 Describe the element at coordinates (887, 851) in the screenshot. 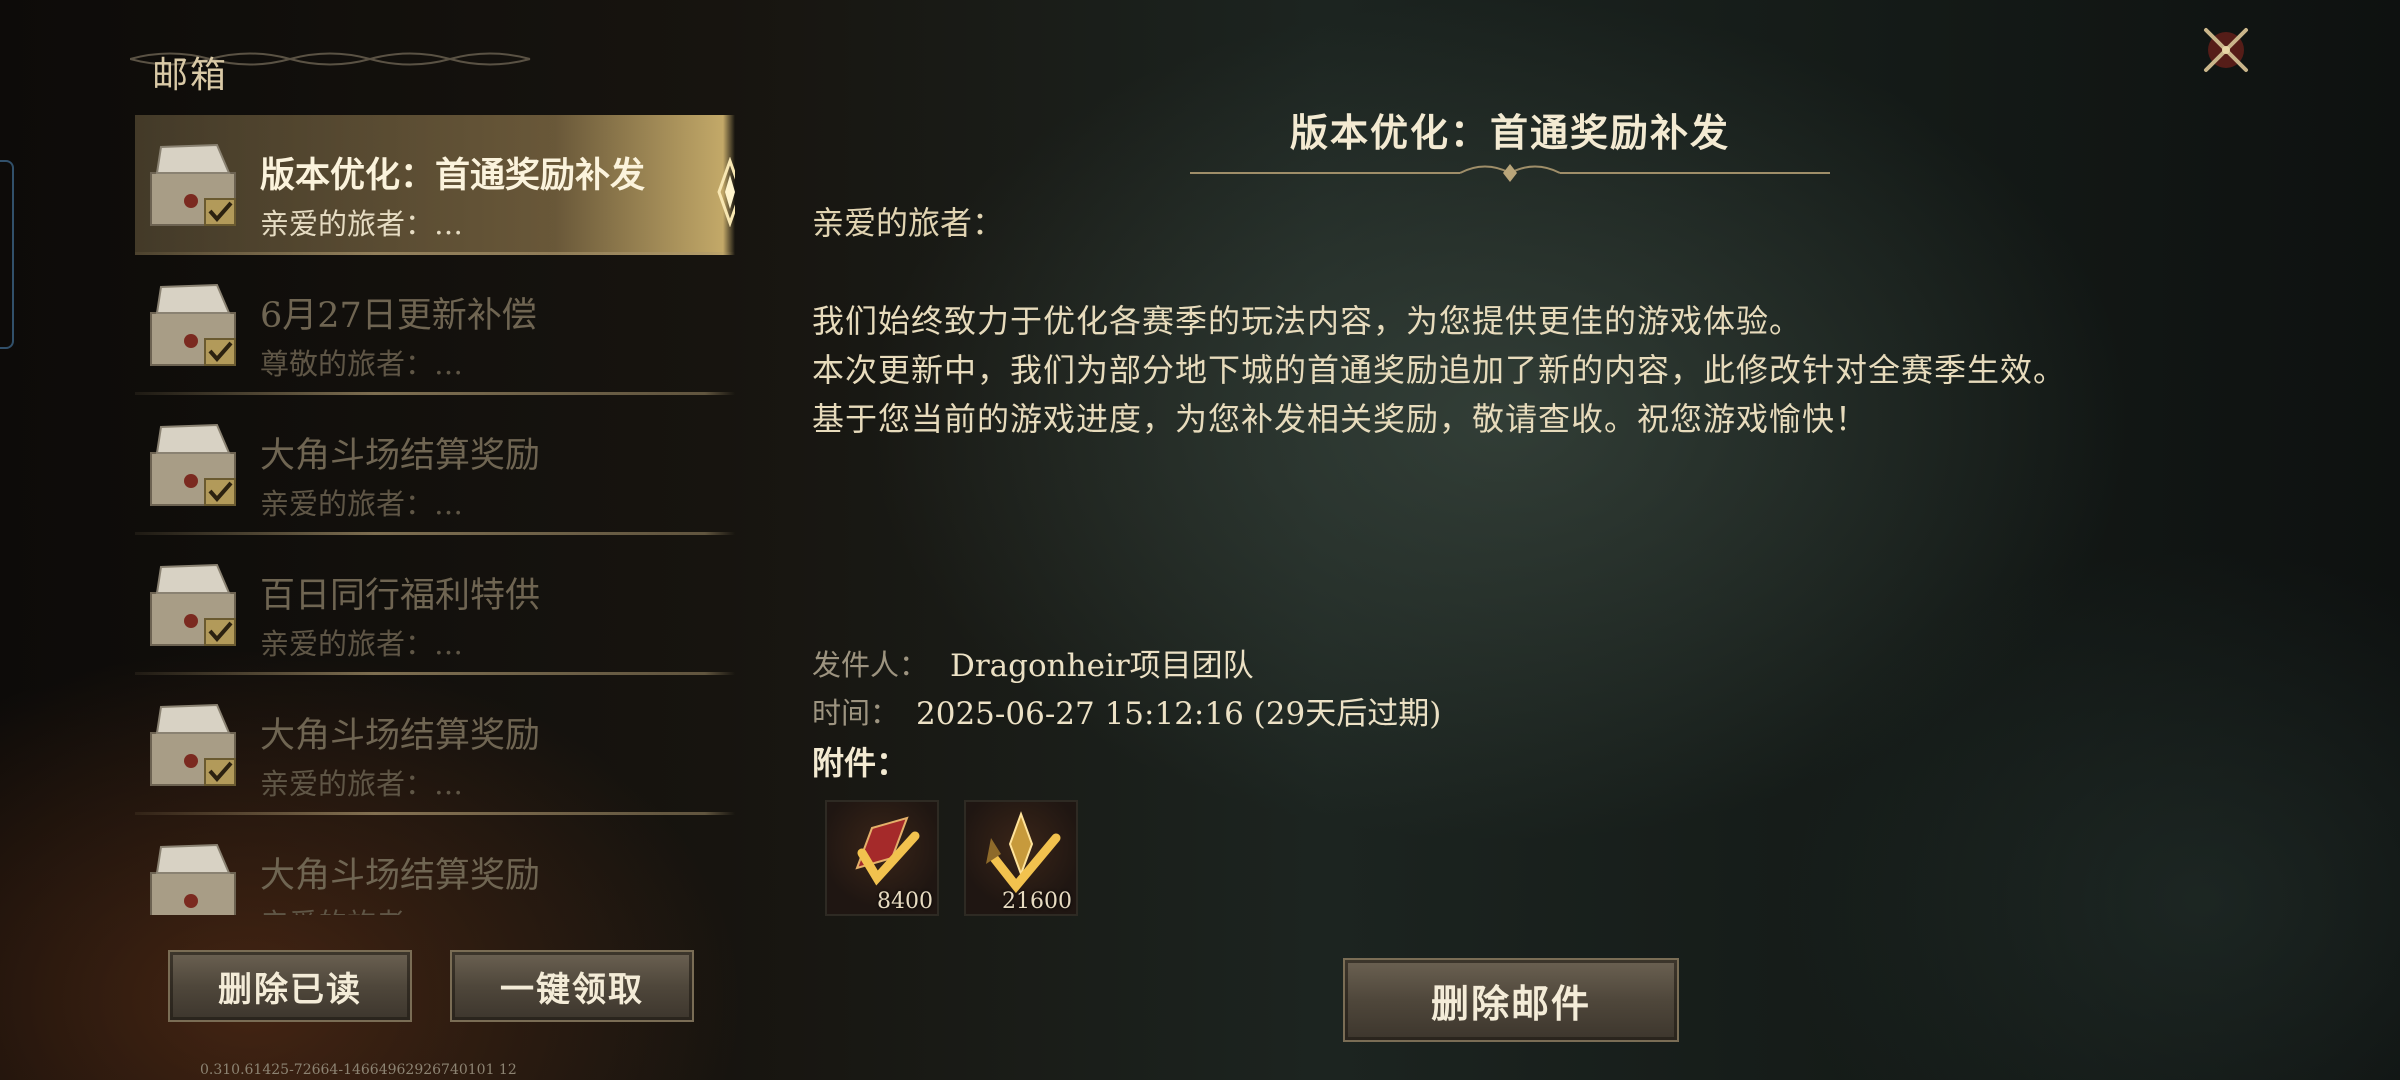

I see `red-crystal-icon` at that location.